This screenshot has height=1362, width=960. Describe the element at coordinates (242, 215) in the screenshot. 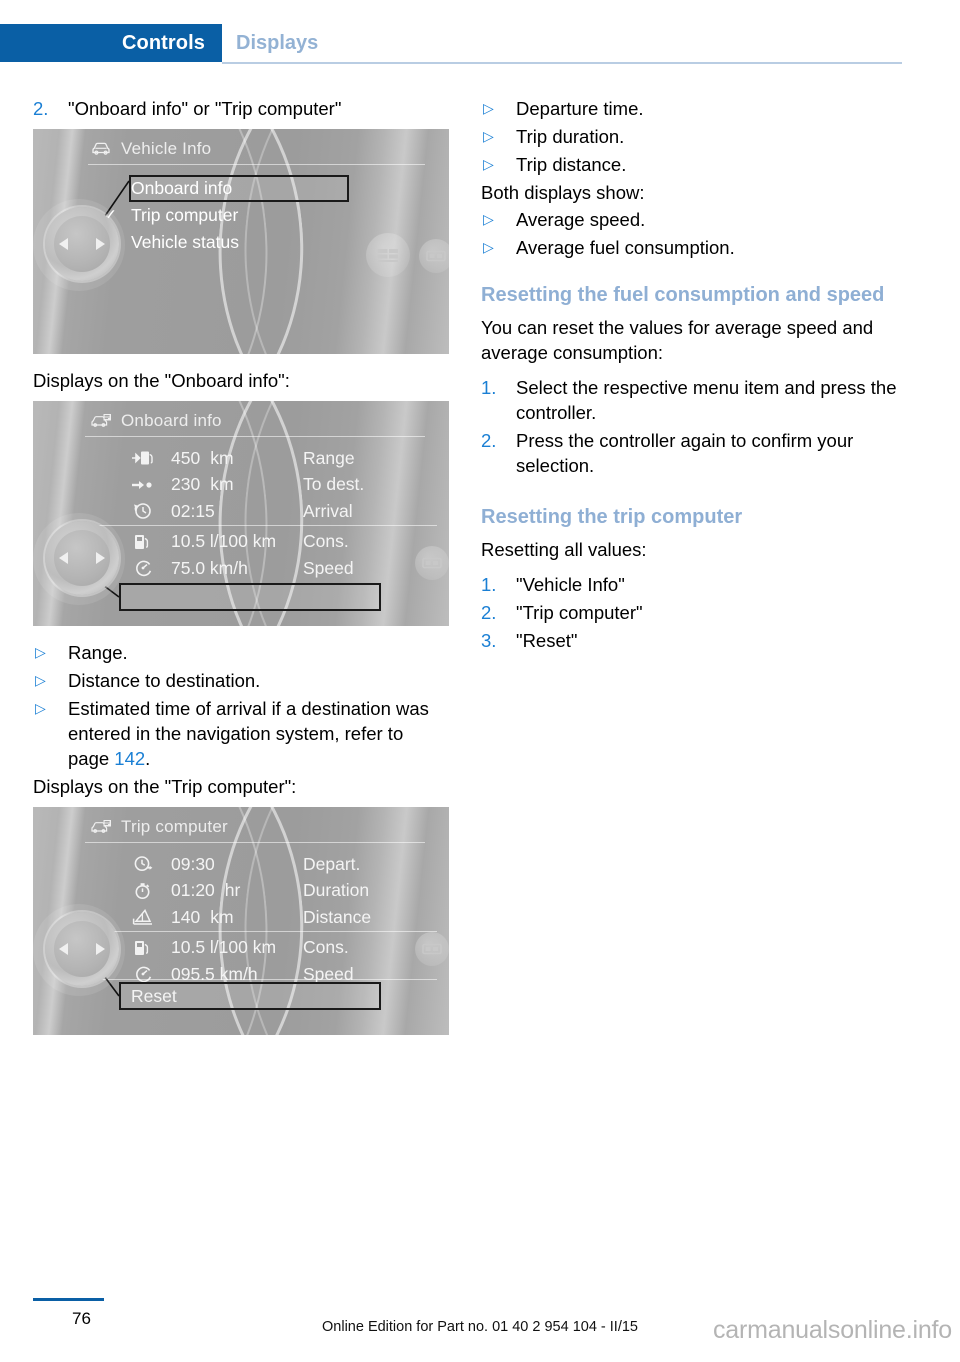

I see `menu-item-trip-computer: ✓ Trip computer` at that location.